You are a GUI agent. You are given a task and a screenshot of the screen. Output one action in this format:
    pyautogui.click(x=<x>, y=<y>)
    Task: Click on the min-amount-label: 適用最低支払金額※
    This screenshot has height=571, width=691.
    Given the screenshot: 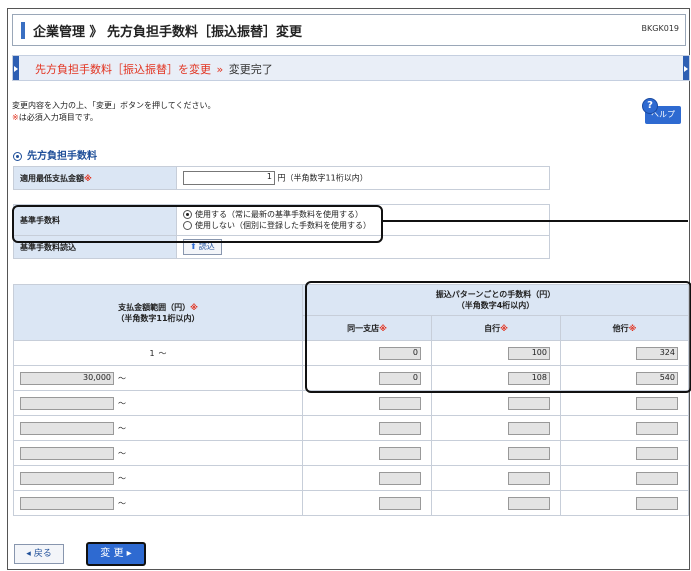 What is the action you would take?
    pyautogui.click(x=95, y=178)
    